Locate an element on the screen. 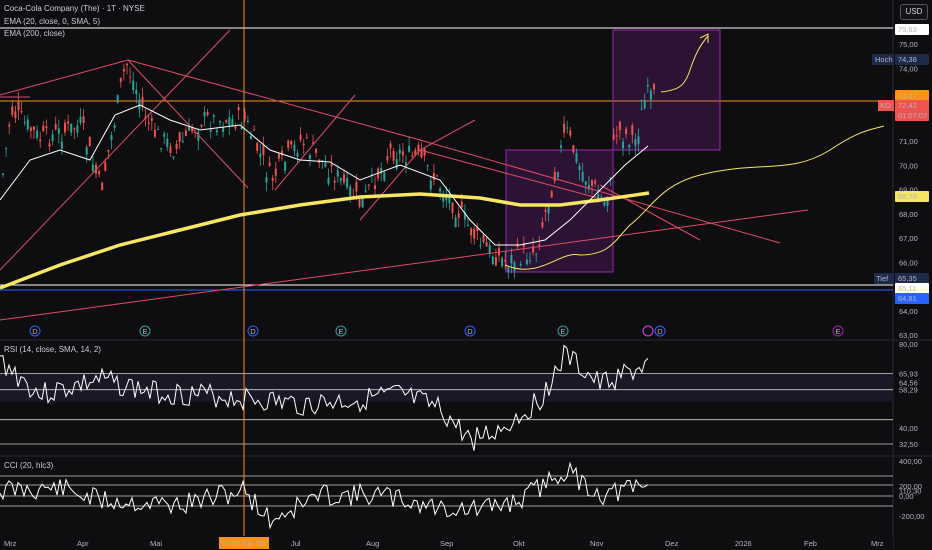 This screenshot has width=932, height=550. blue1-tag-text: 65,11 is located at coordinates (907, 288).